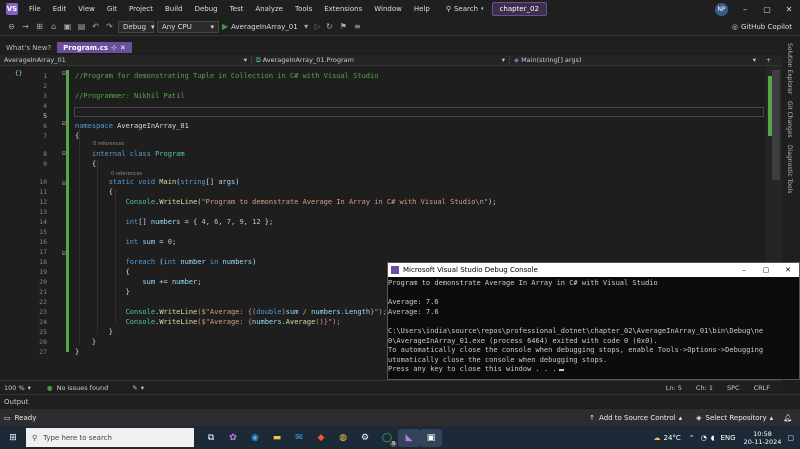 This screenshot has width=800, height=449. I want to click on notifications-icon: 🔔︎, so click(787, 418).